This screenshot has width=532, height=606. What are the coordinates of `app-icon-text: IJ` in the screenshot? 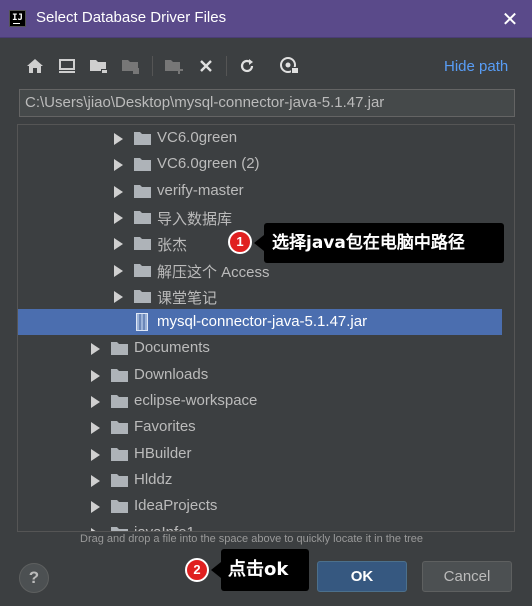 It's located at (17, 18).